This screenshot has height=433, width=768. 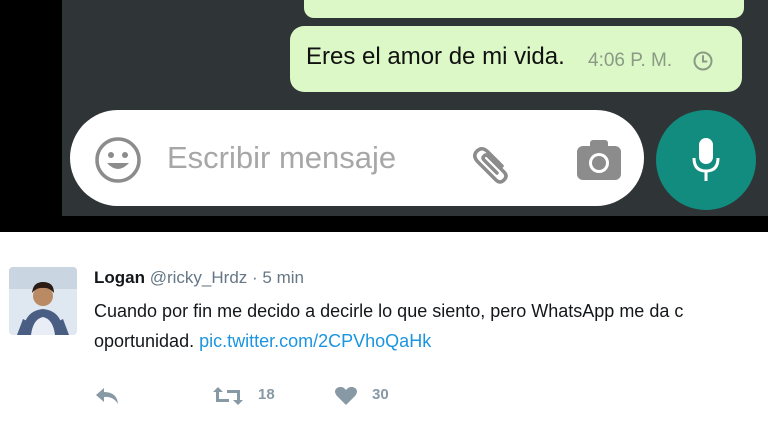 I want to click on message-time: 4:06 P. M., so click(x=630, y=60).